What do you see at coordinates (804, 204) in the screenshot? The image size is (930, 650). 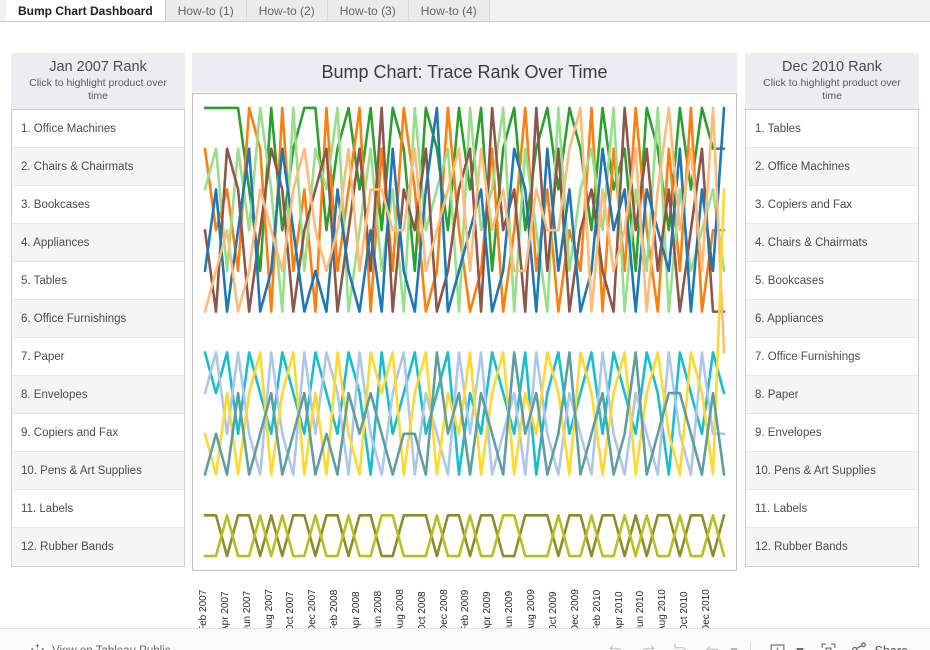 I see `dec-2010-rank-item-label: 3. Copiers and Fax` at bounding box center [804, 204].